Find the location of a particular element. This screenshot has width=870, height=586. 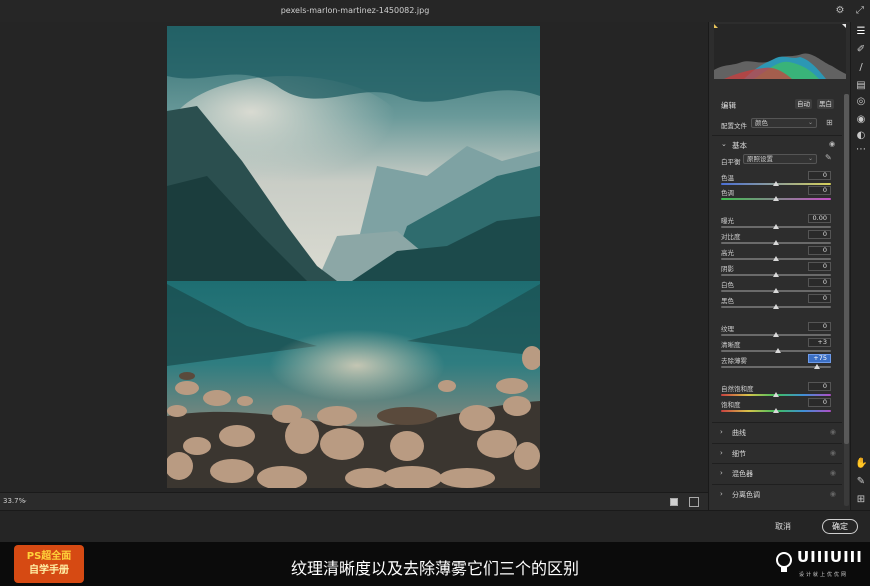

slider-label: 去除薄雾 is located at coordinates (734, 361).